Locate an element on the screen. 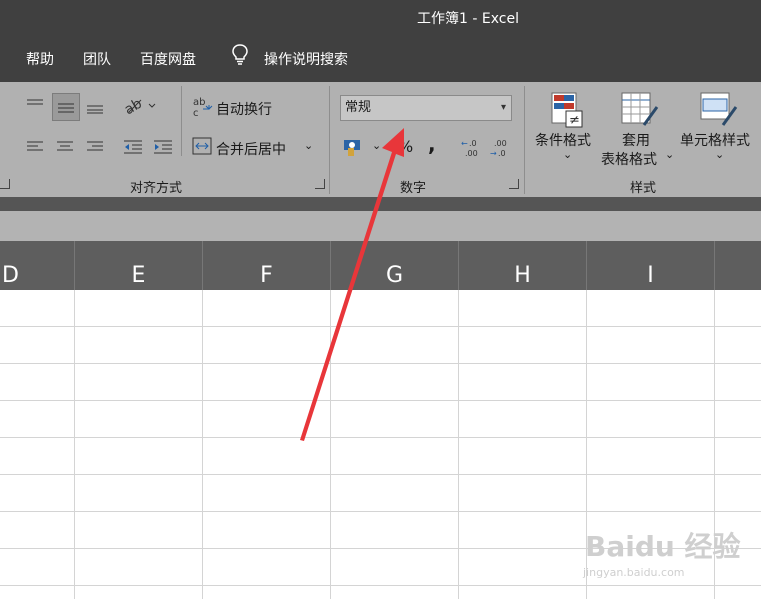 Image resolution: width=761 pixels, height=599 pixels. orientation-button: ab is located at coordinates (140, 105).